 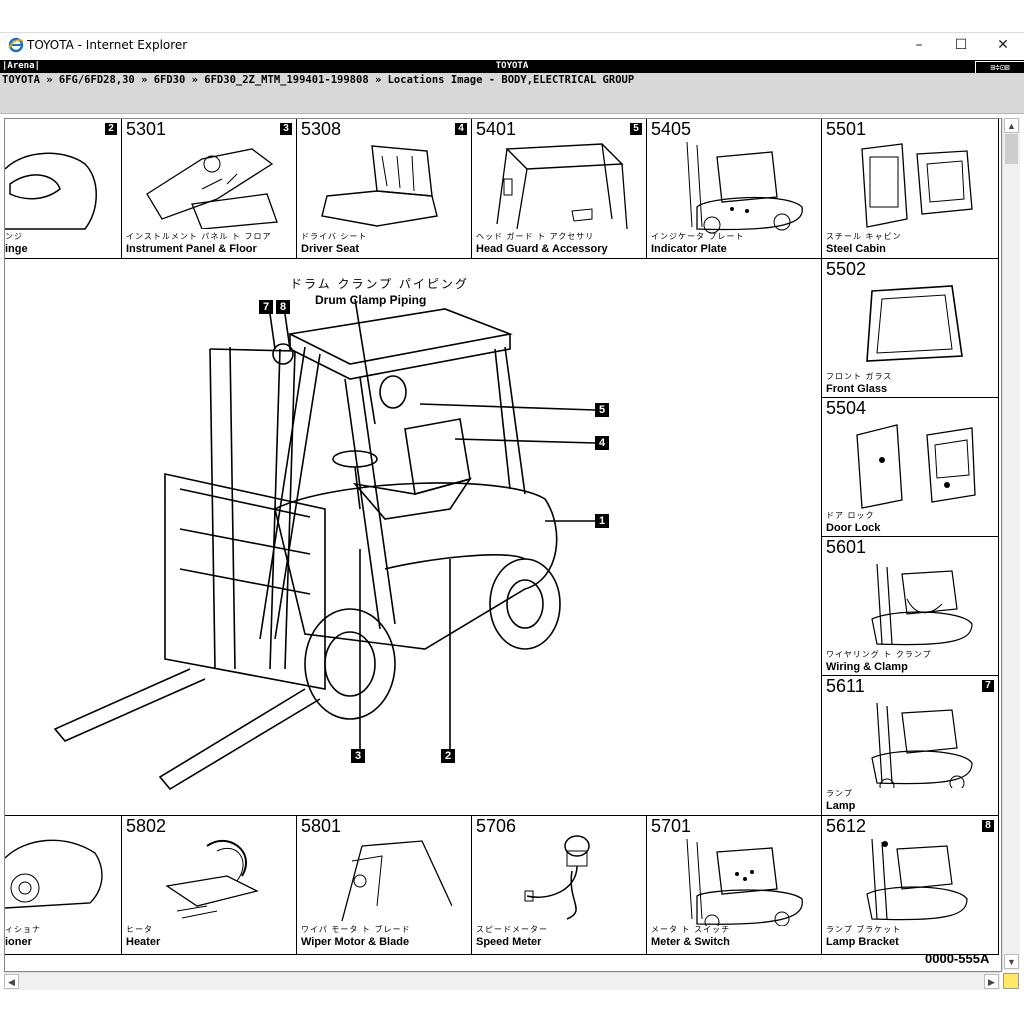 What do you see at coordinates (396, 881) in the screenshot?
I see `wiper-motor-illustration` at bounding box center [396, 881].